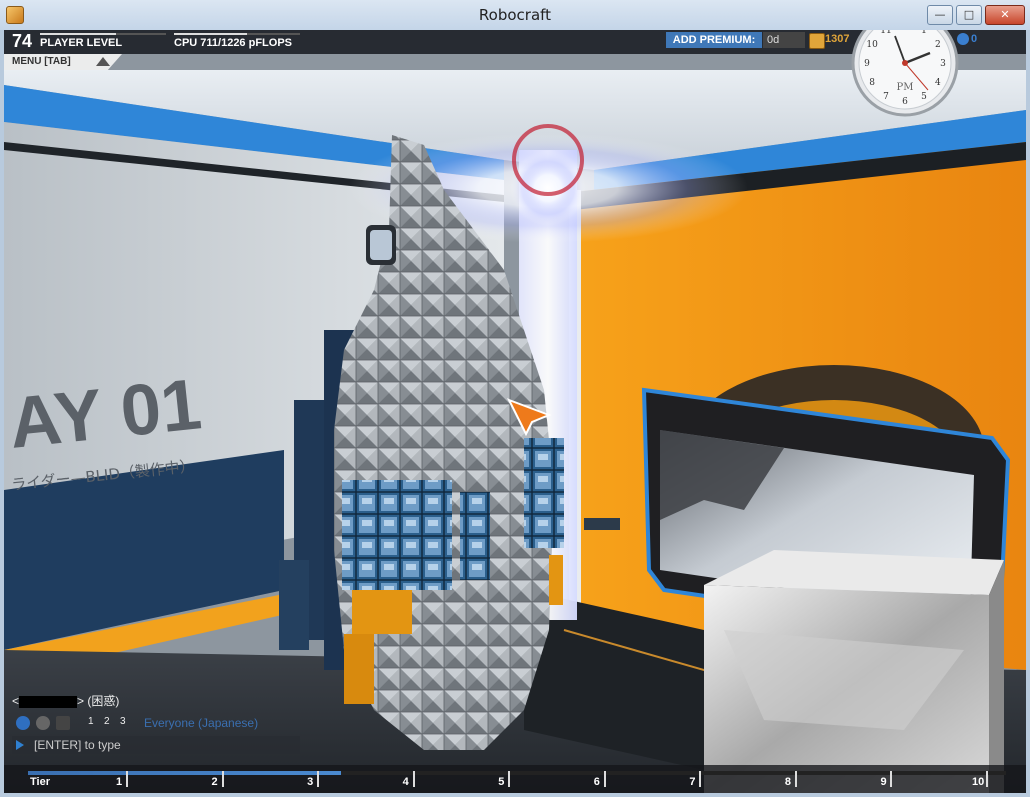  What do you see at coordinates (515, 779) in the screenshot?
I see `tier-progress-bar: Tier 1 2 3 4 5 6 7 8 9 10` at bounding box center [515, 779].